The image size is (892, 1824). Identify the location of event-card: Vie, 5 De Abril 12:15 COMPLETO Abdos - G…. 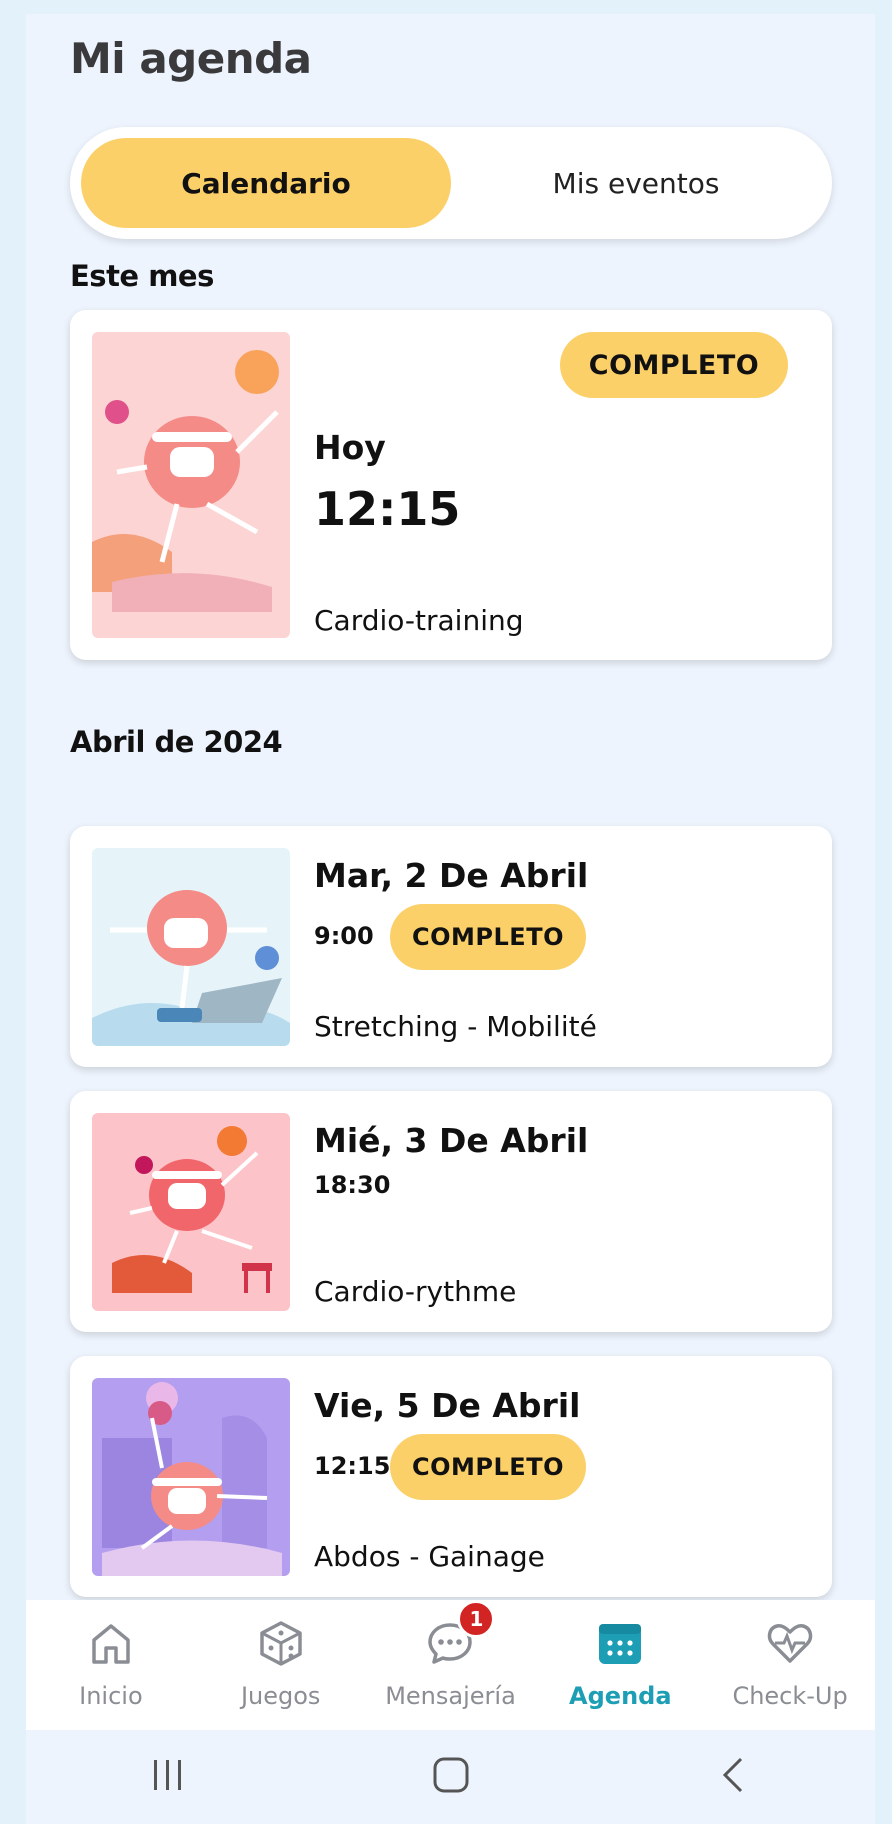
(451, 1476).